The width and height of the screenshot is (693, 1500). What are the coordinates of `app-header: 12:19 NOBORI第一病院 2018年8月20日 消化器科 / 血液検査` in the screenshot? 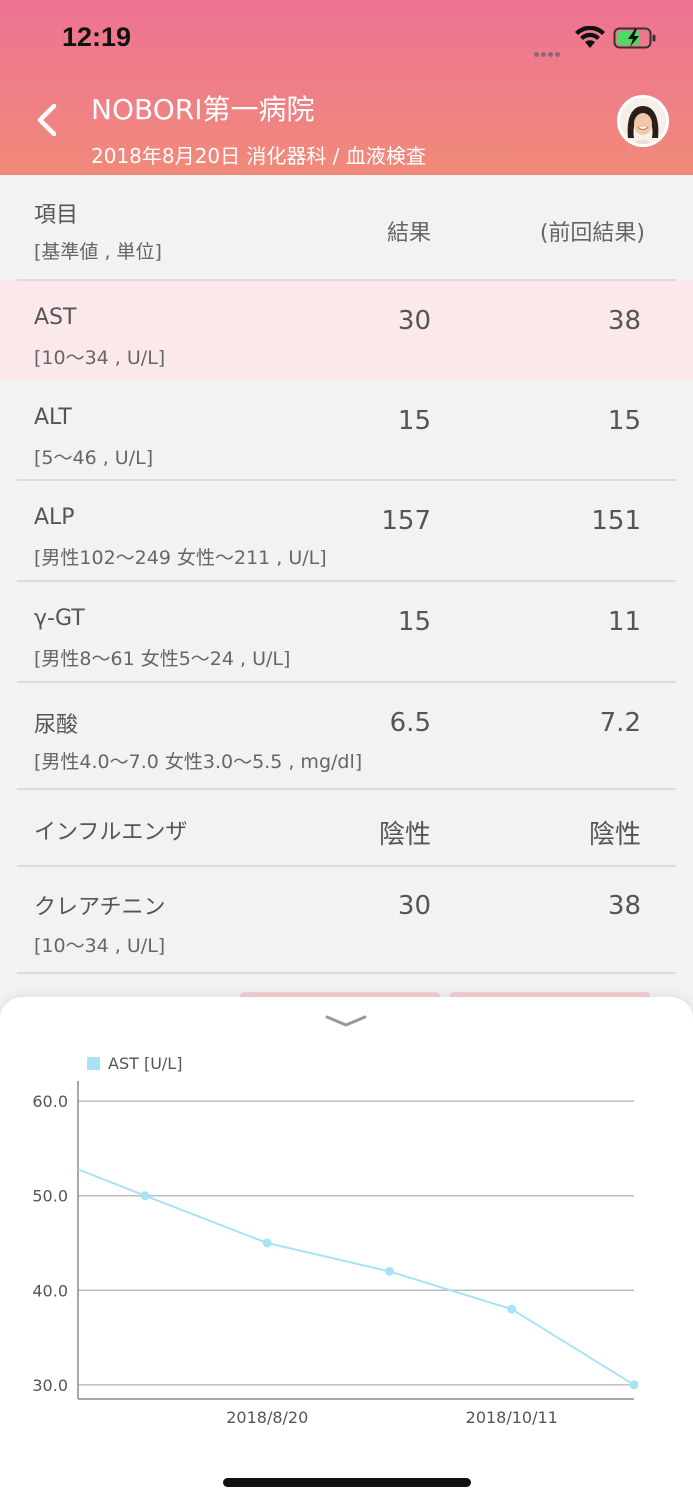 It's located at (346, 87).